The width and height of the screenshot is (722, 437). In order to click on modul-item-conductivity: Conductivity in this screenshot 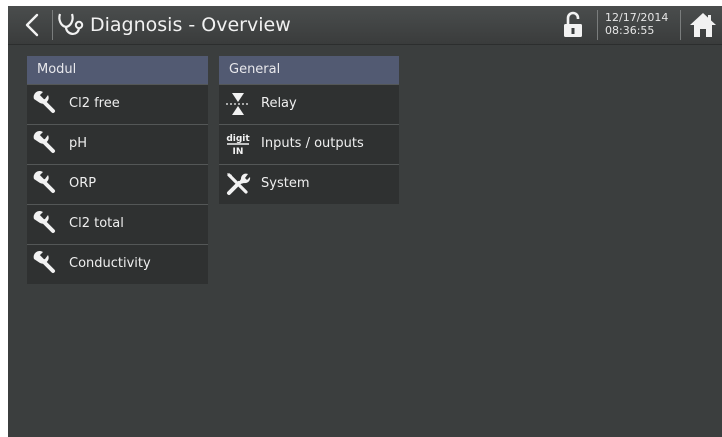, I will do `click(117, 264)`.